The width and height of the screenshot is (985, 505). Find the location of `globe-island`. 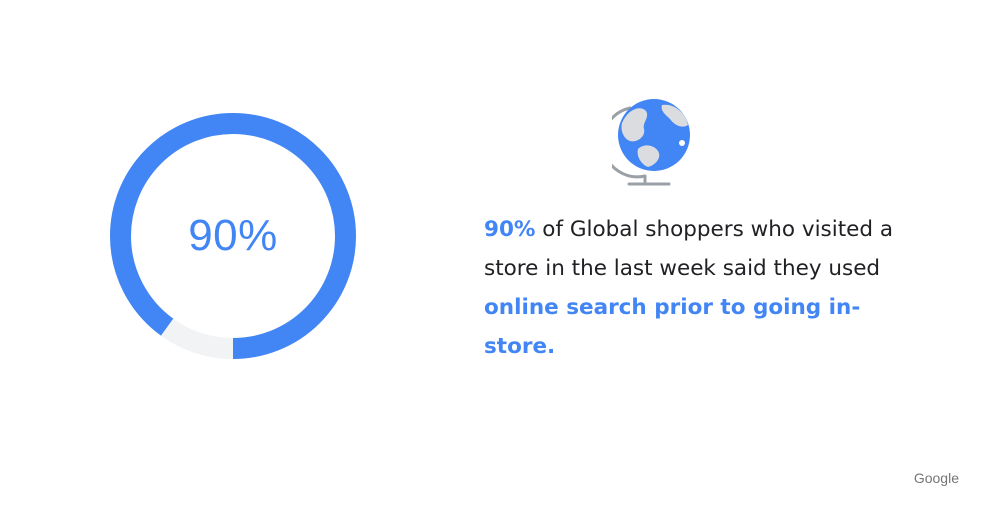

globe-island is located at coordinates (682, 143).